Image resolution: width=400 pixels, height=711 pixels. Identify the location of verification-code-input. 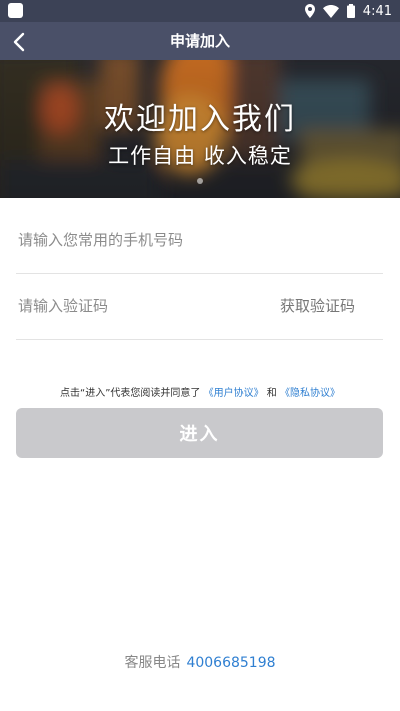
(143, 306).